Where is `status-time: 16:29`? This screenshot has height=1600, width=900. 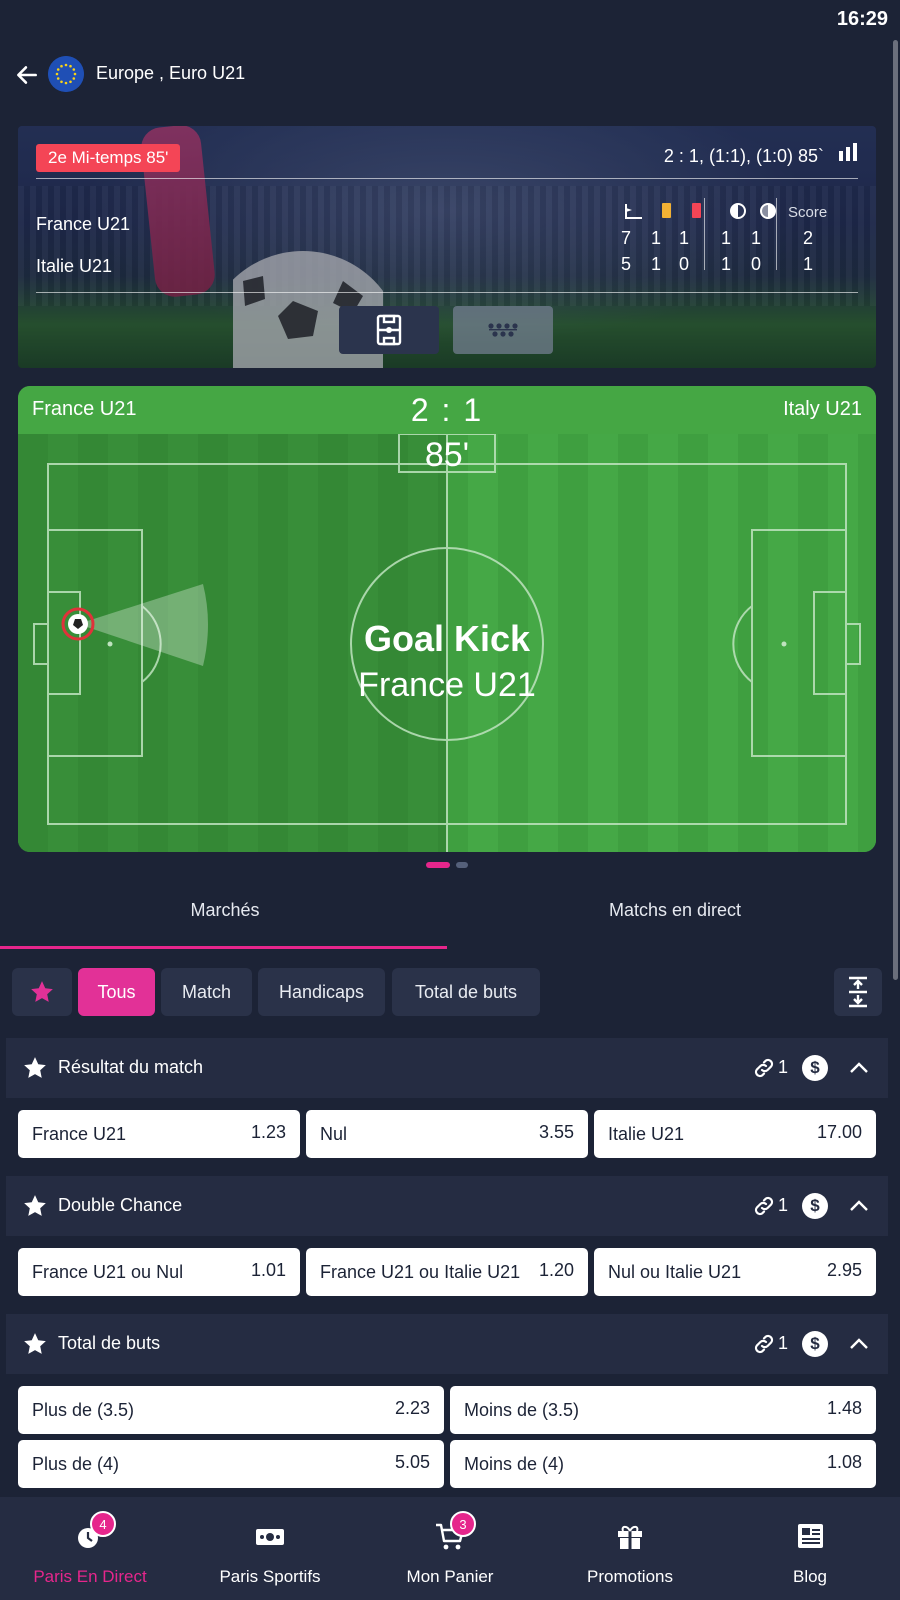 status-time: 16:29 is located at coordinates (862, 19).